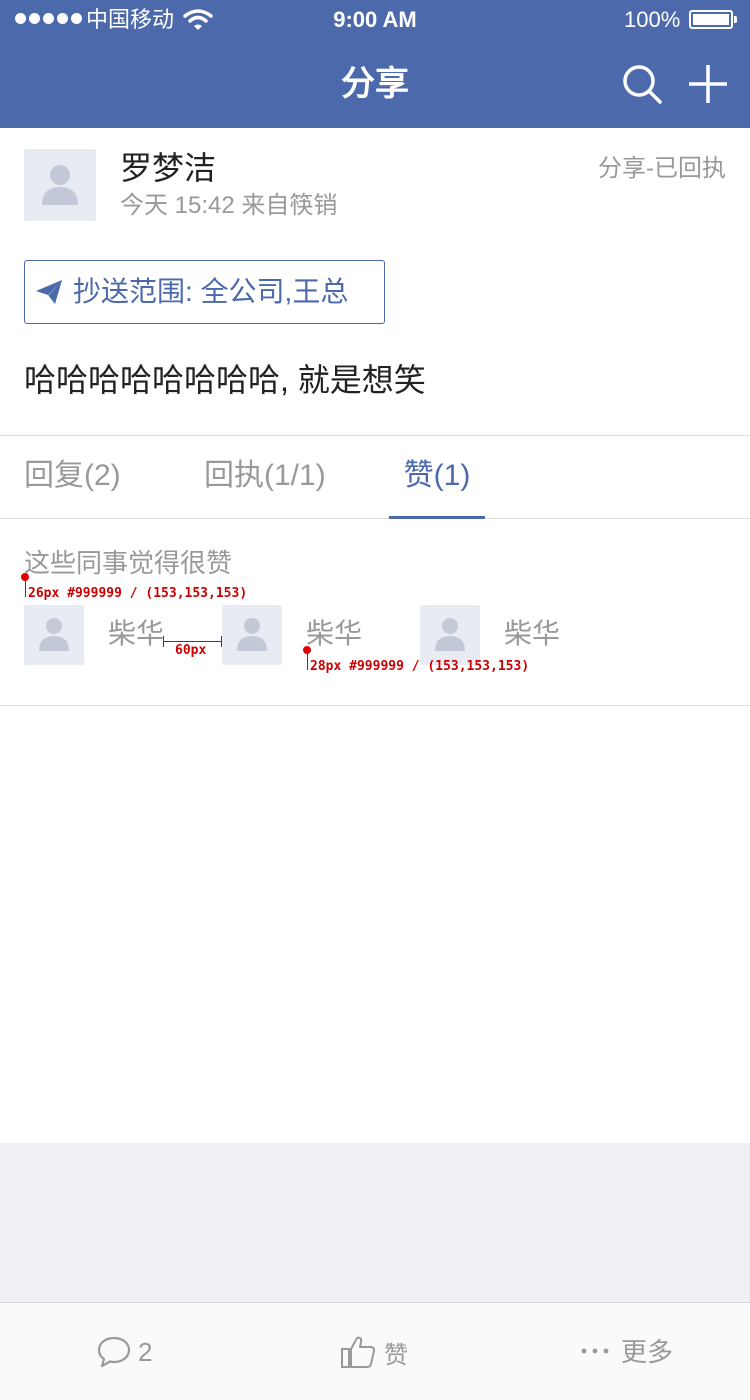 Image resolution: width=750 pixels, height=1400 pixels. What do you see at coordinates (375, 477) in the screenshot?
I see `tab-bar: 回复(2) 回执(1/1) 赞(1)` at bounding box center [375, 477].